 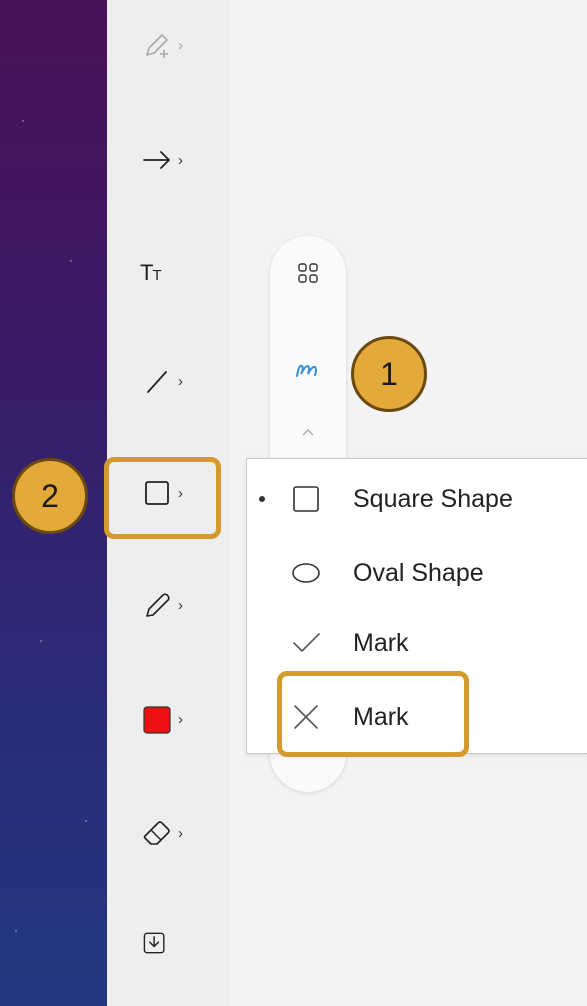 What do you see at coordinates (158, 605) in the screenshot?
I see `pencil-icon` at bounding box center [158, 605].